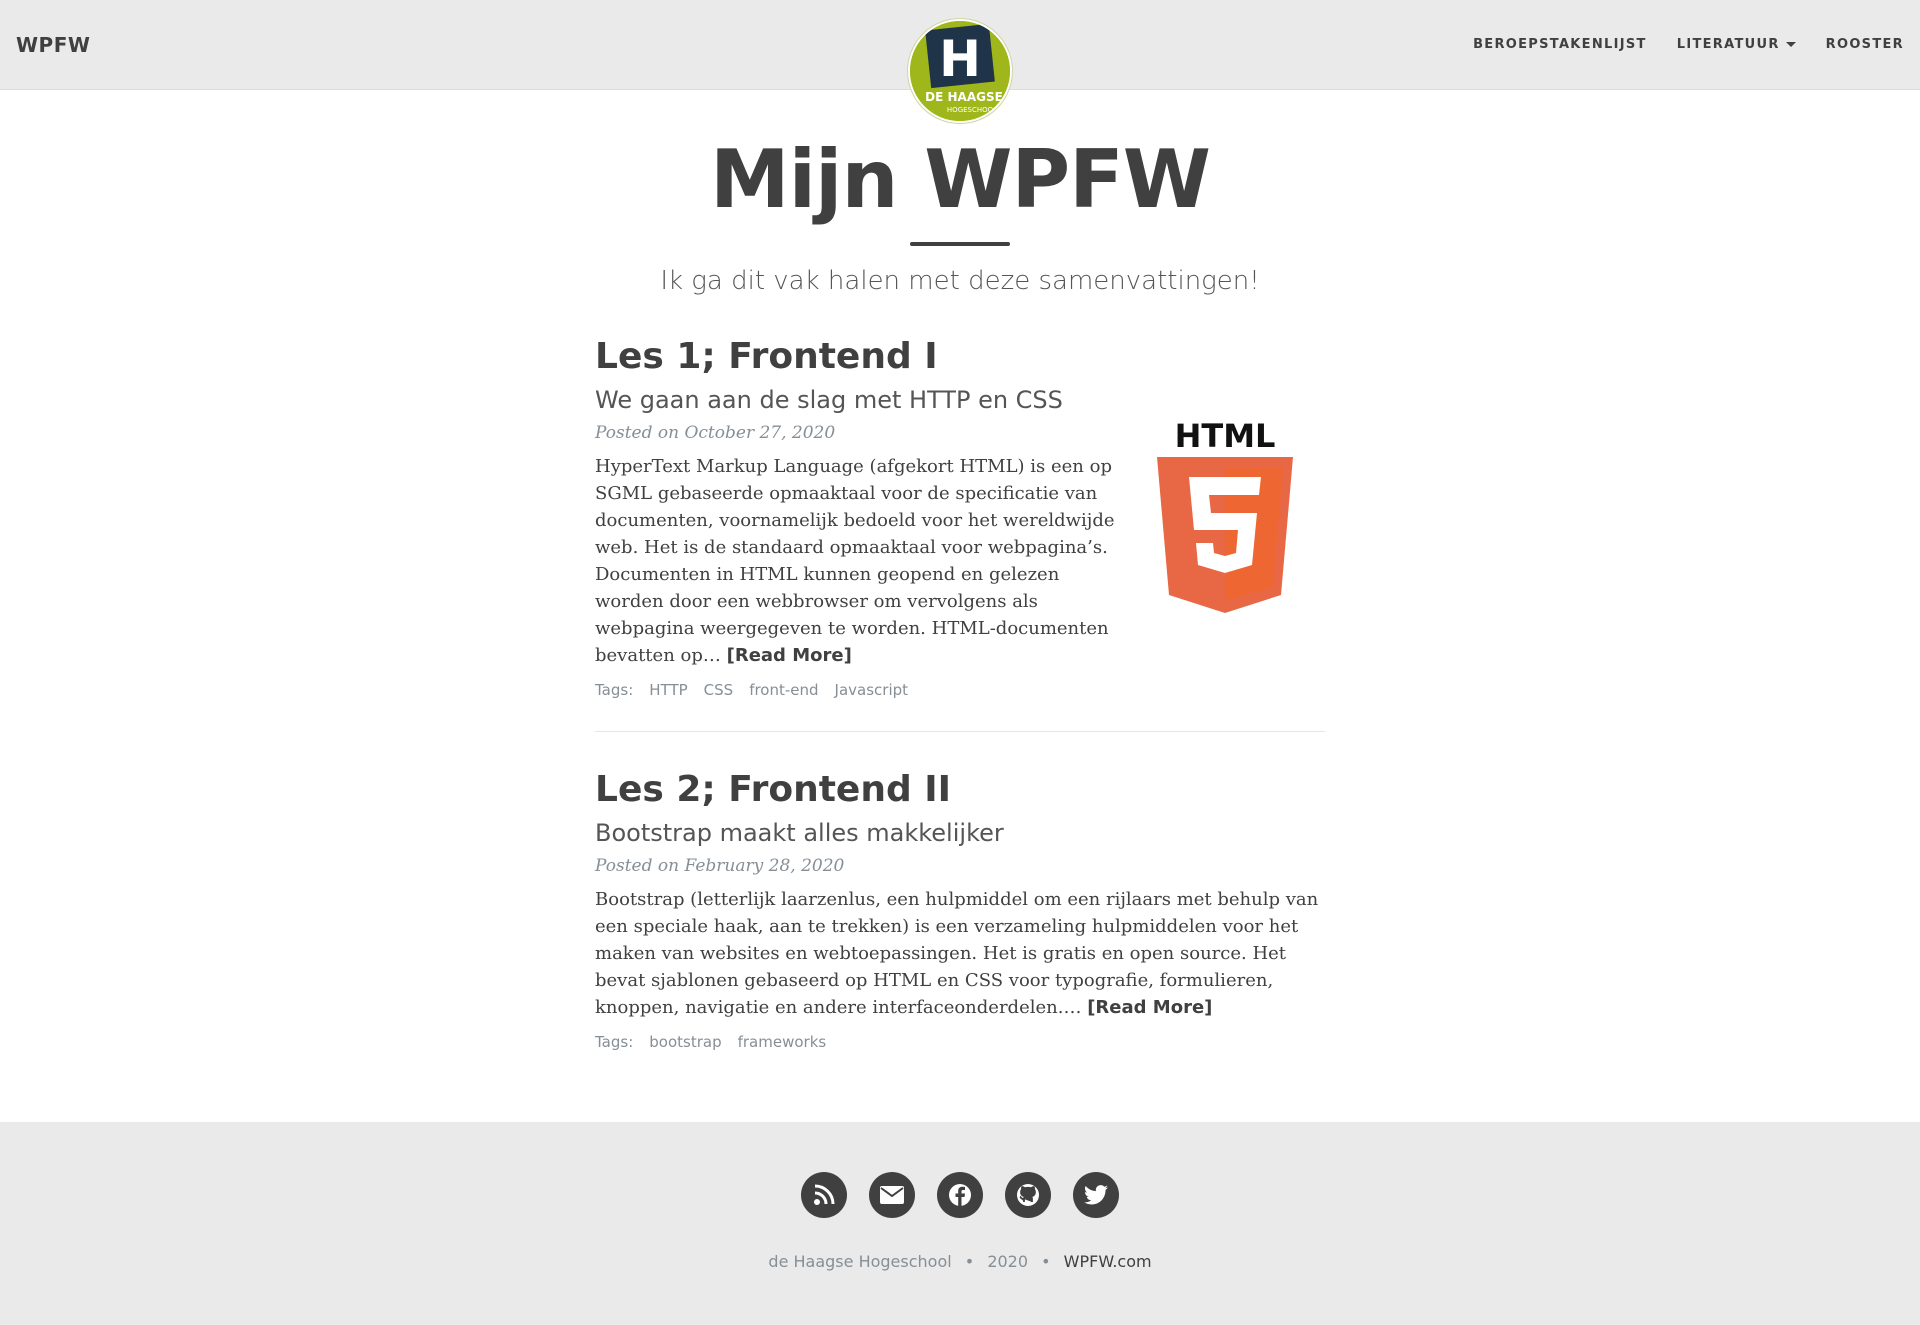  I want to click on haagse-hogeschool-logo: H DE HAAGSE HOGESCHOOL, so click(960, 71).